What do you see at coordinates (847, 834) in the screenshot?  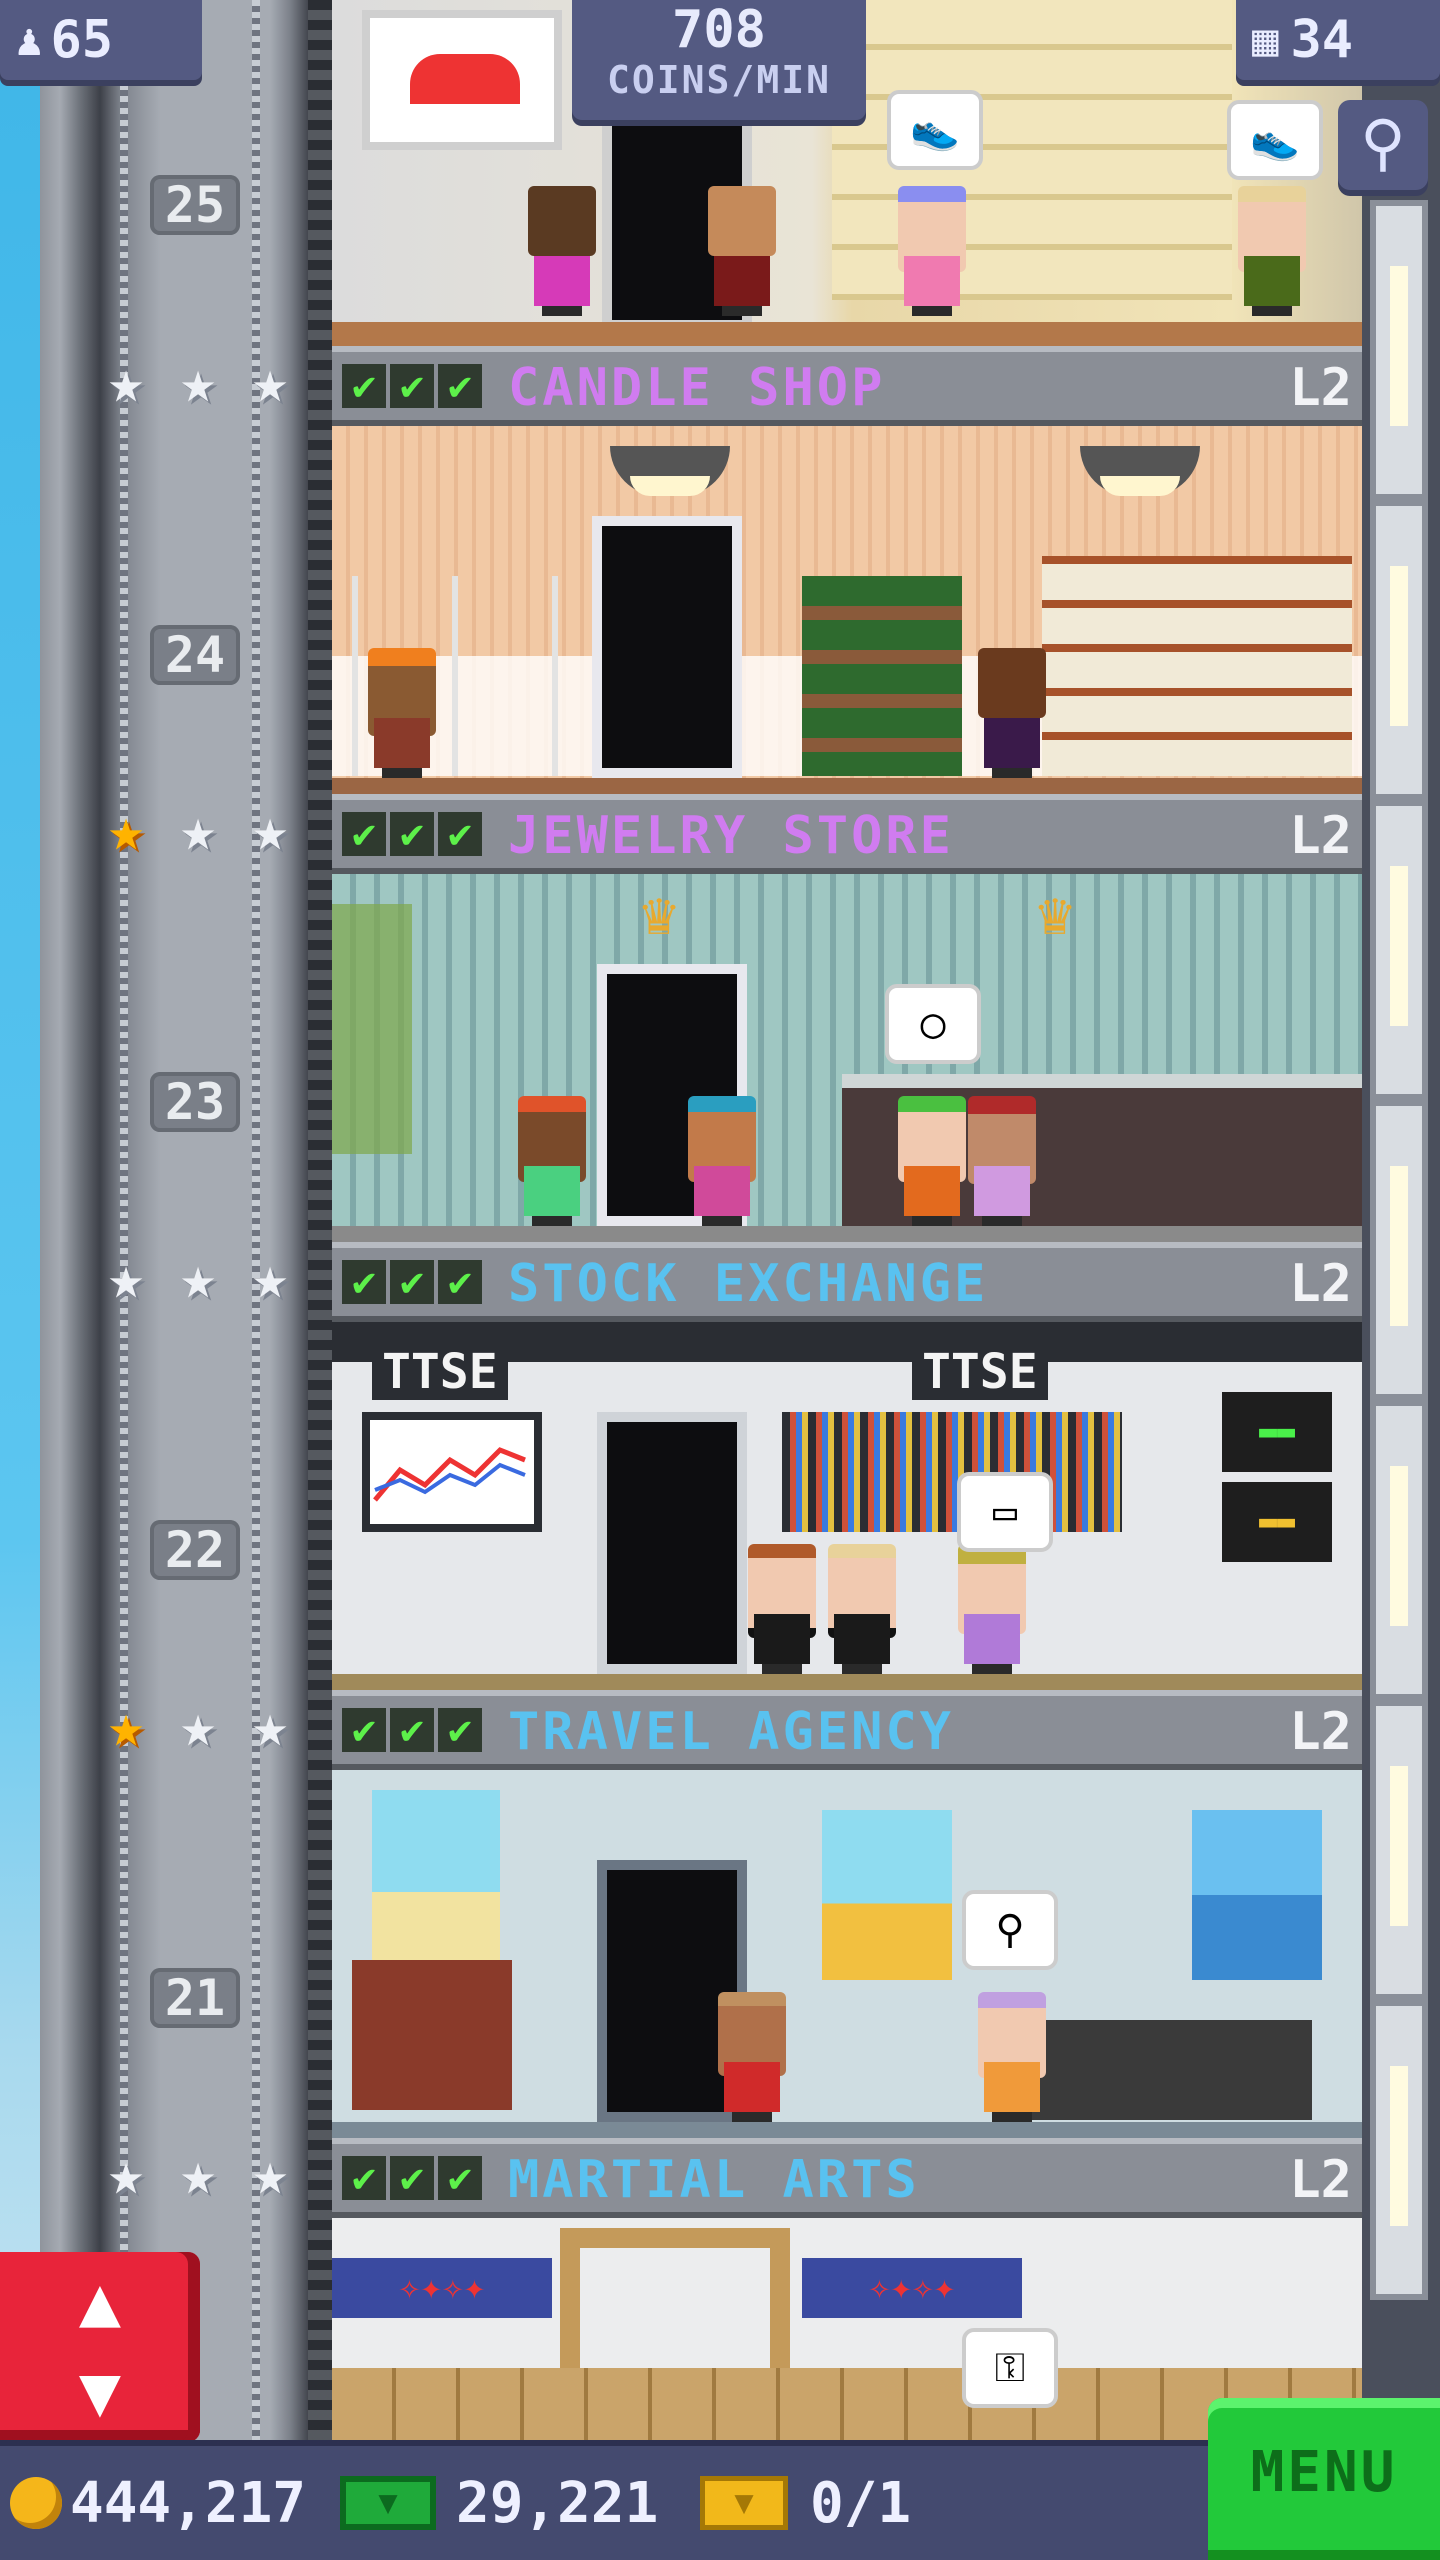 I see `floor-header: ✔ ✔ ✔ JEWELRY STORE L2` at bounding box center [847, 834].